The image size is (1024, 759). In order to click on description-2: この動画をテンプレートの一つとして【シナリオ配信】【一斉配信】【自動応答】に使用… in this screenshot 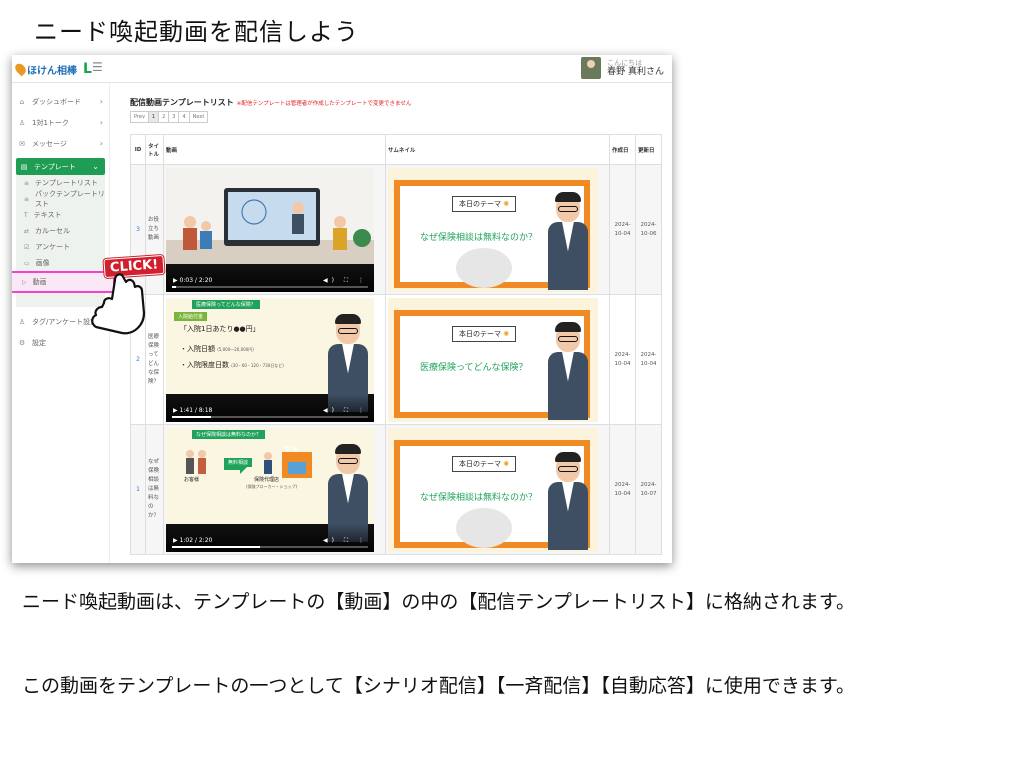, I will do `click(438, 686)`.